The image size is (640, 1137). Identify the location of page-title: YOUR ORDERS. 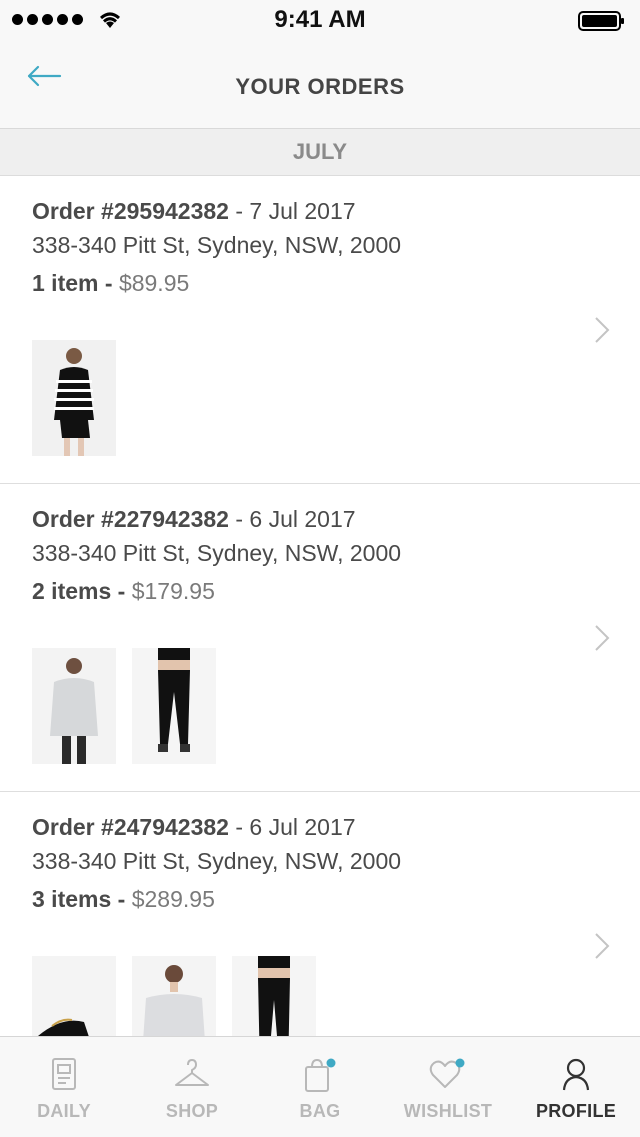
(320, 86).